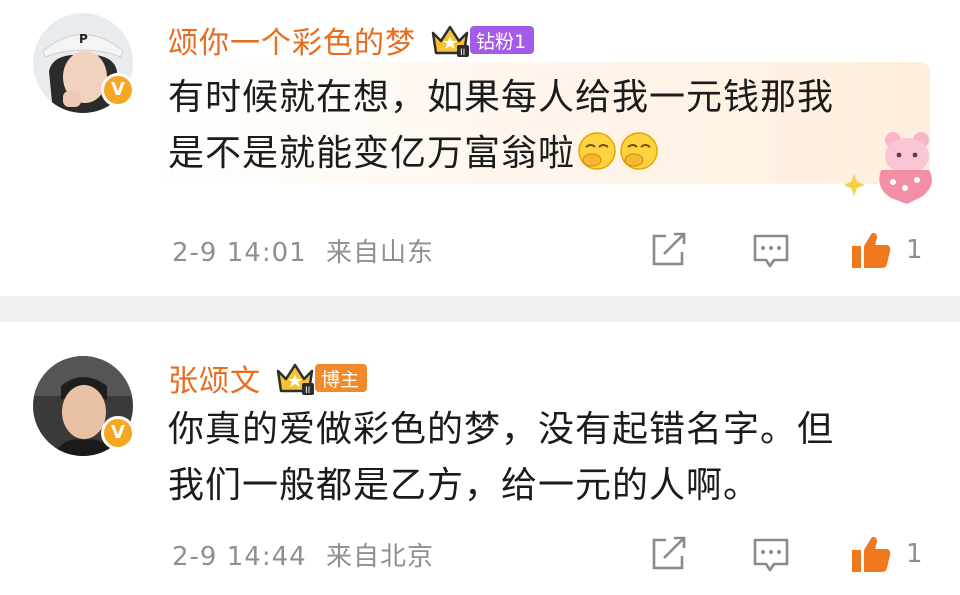  Describe the element at coordinates (268, 378) in the screenshot. I see `user-info-row: 张颂文 II 博主` at that location.